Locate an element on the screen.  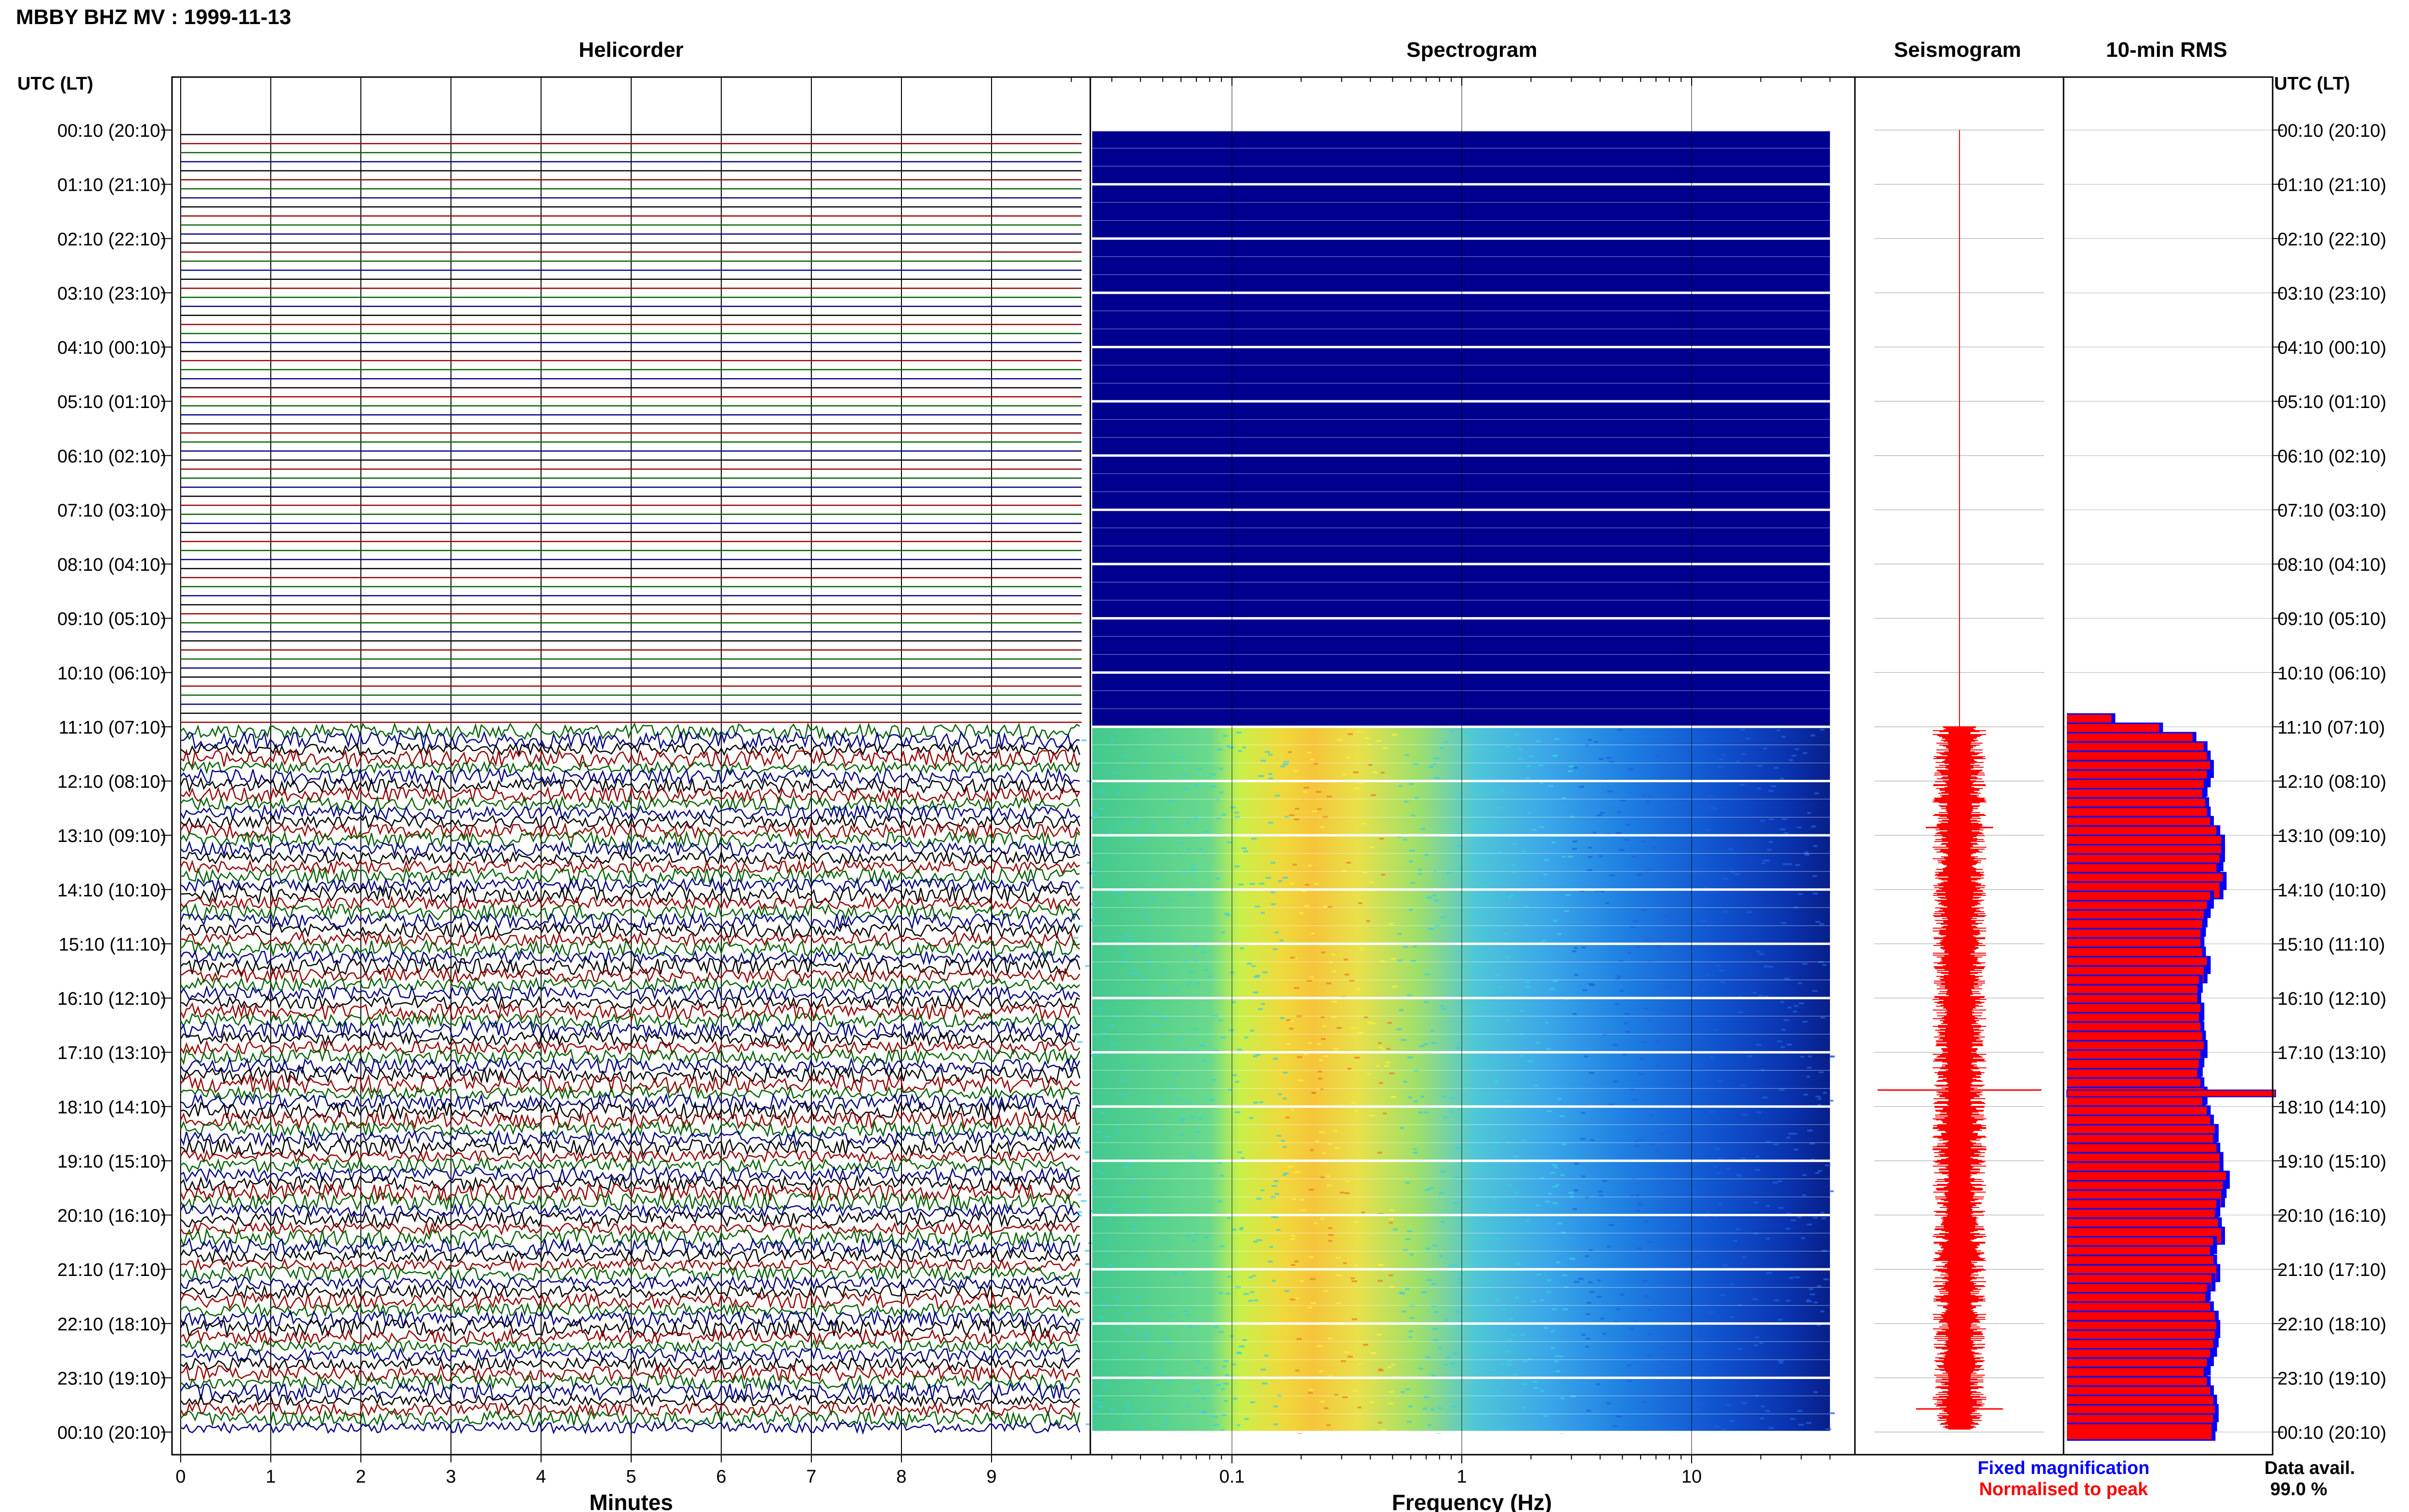
time-label-left: 01:10 (21:10) is located at coordinates (111, 185).